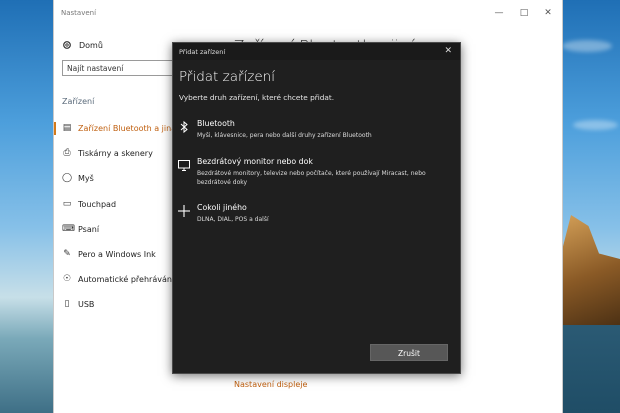  I want to click on sidebar-item-label: Psaní, so click(89, 229).